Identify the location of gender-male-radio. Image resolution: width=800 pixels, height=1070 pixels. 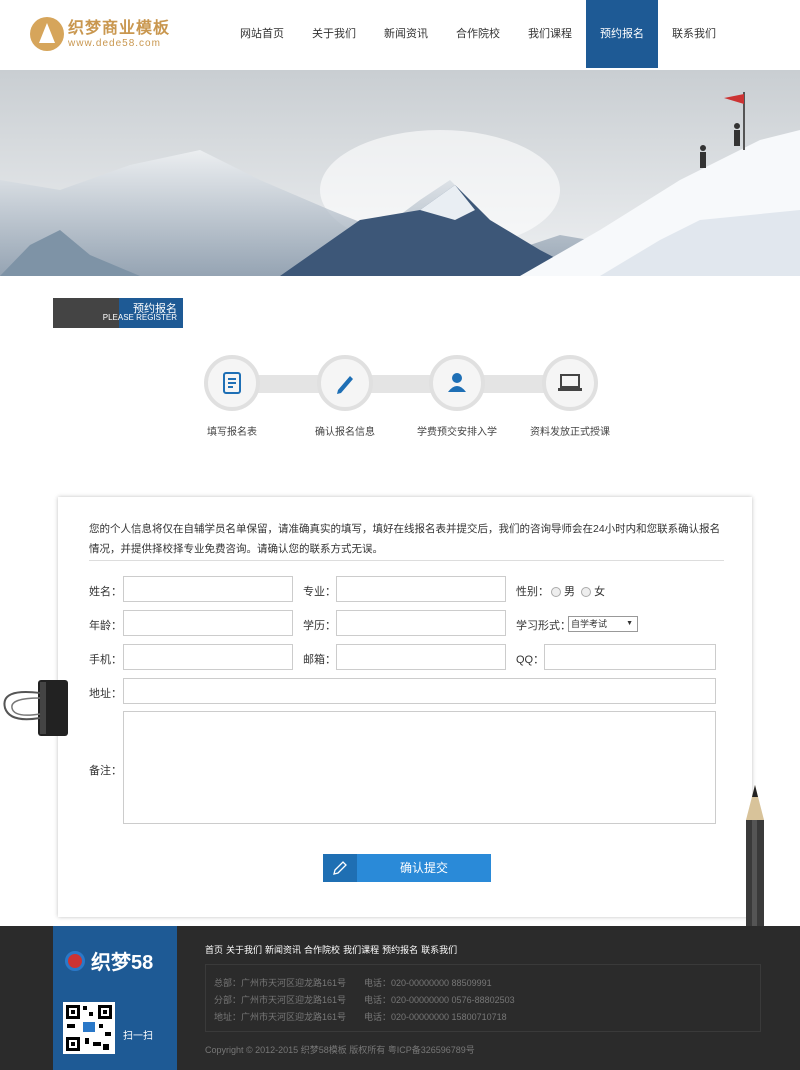
(556, 592).